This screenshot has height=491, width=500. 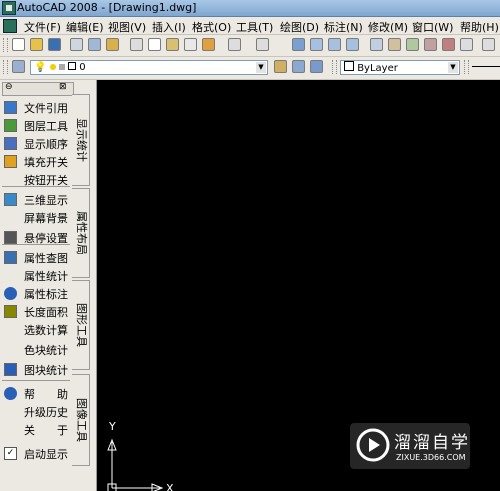 What do you see at coordinates (46, 276) in the screenshot?
I see `palette-item-label: 属性统计` at bounding box center [46, 276].